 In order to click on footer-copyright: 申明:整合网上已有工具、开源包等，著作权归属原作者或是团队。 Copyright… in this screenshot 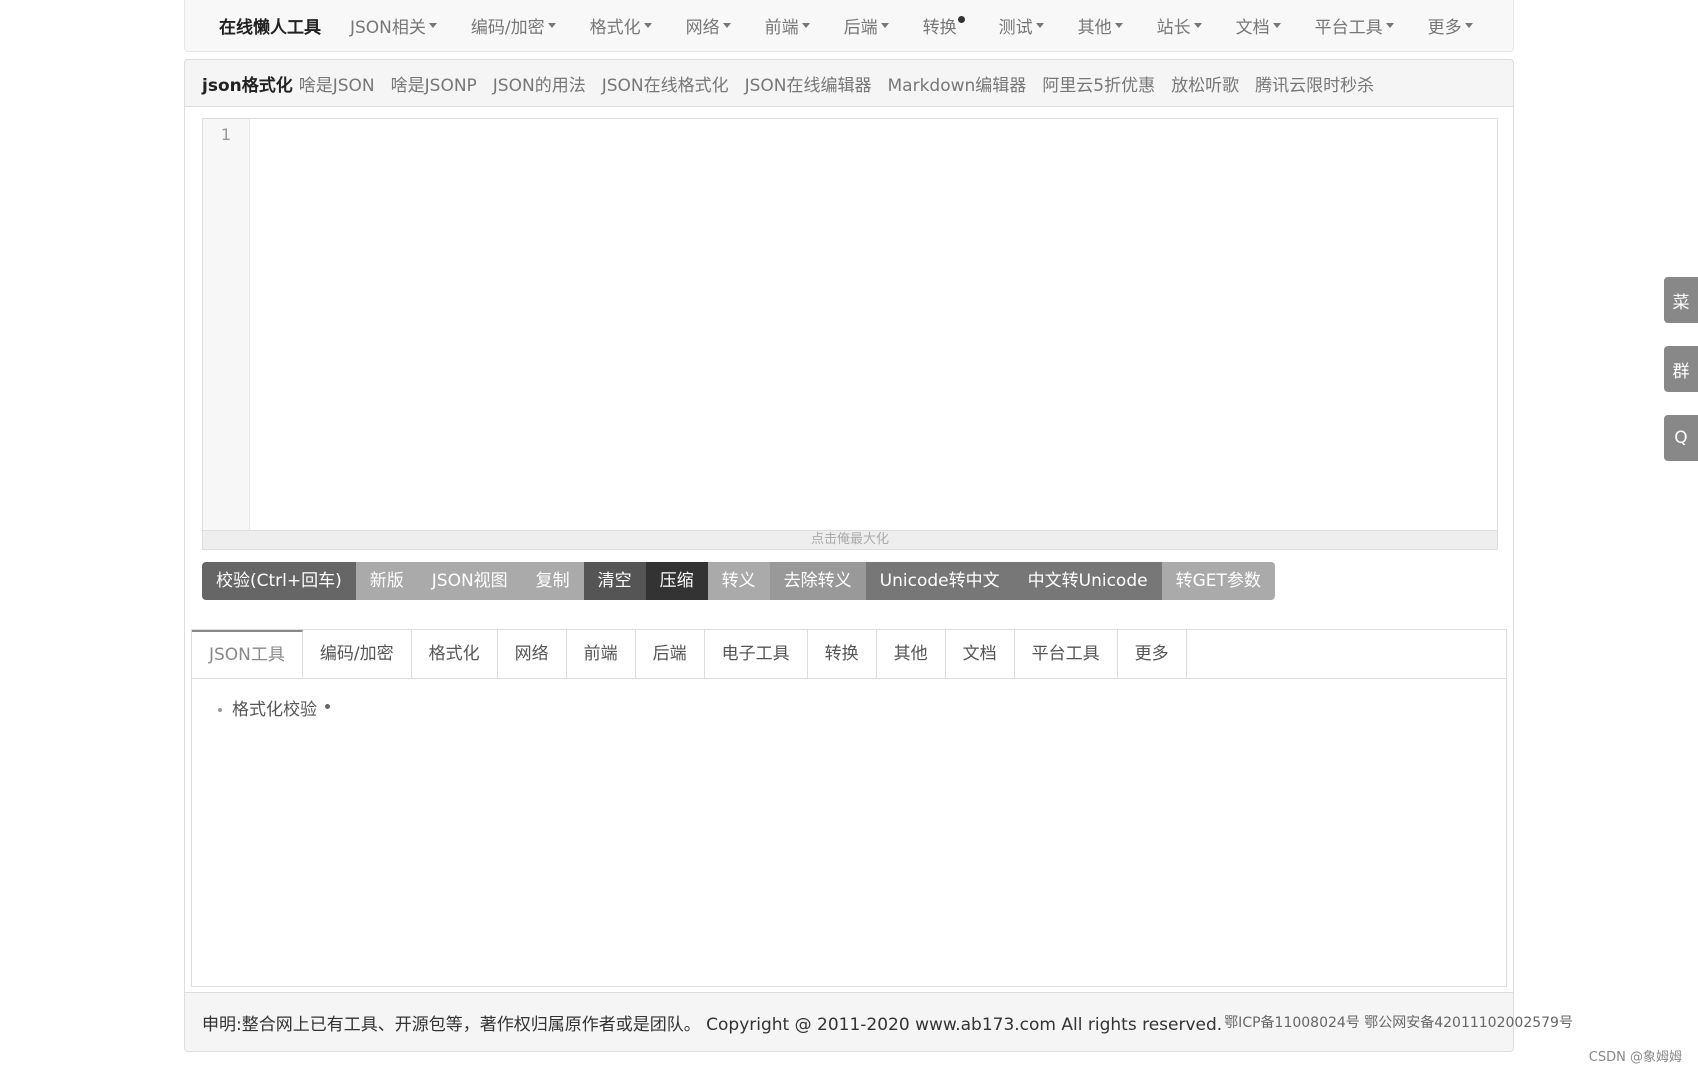, I will do `click(712, 1024)`.